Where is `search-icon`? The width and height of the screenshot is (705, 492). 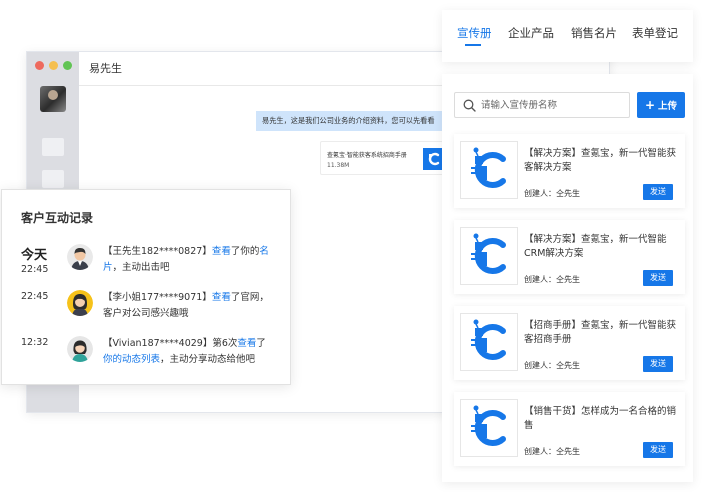
search-icon is located at coordinates (469, 105).